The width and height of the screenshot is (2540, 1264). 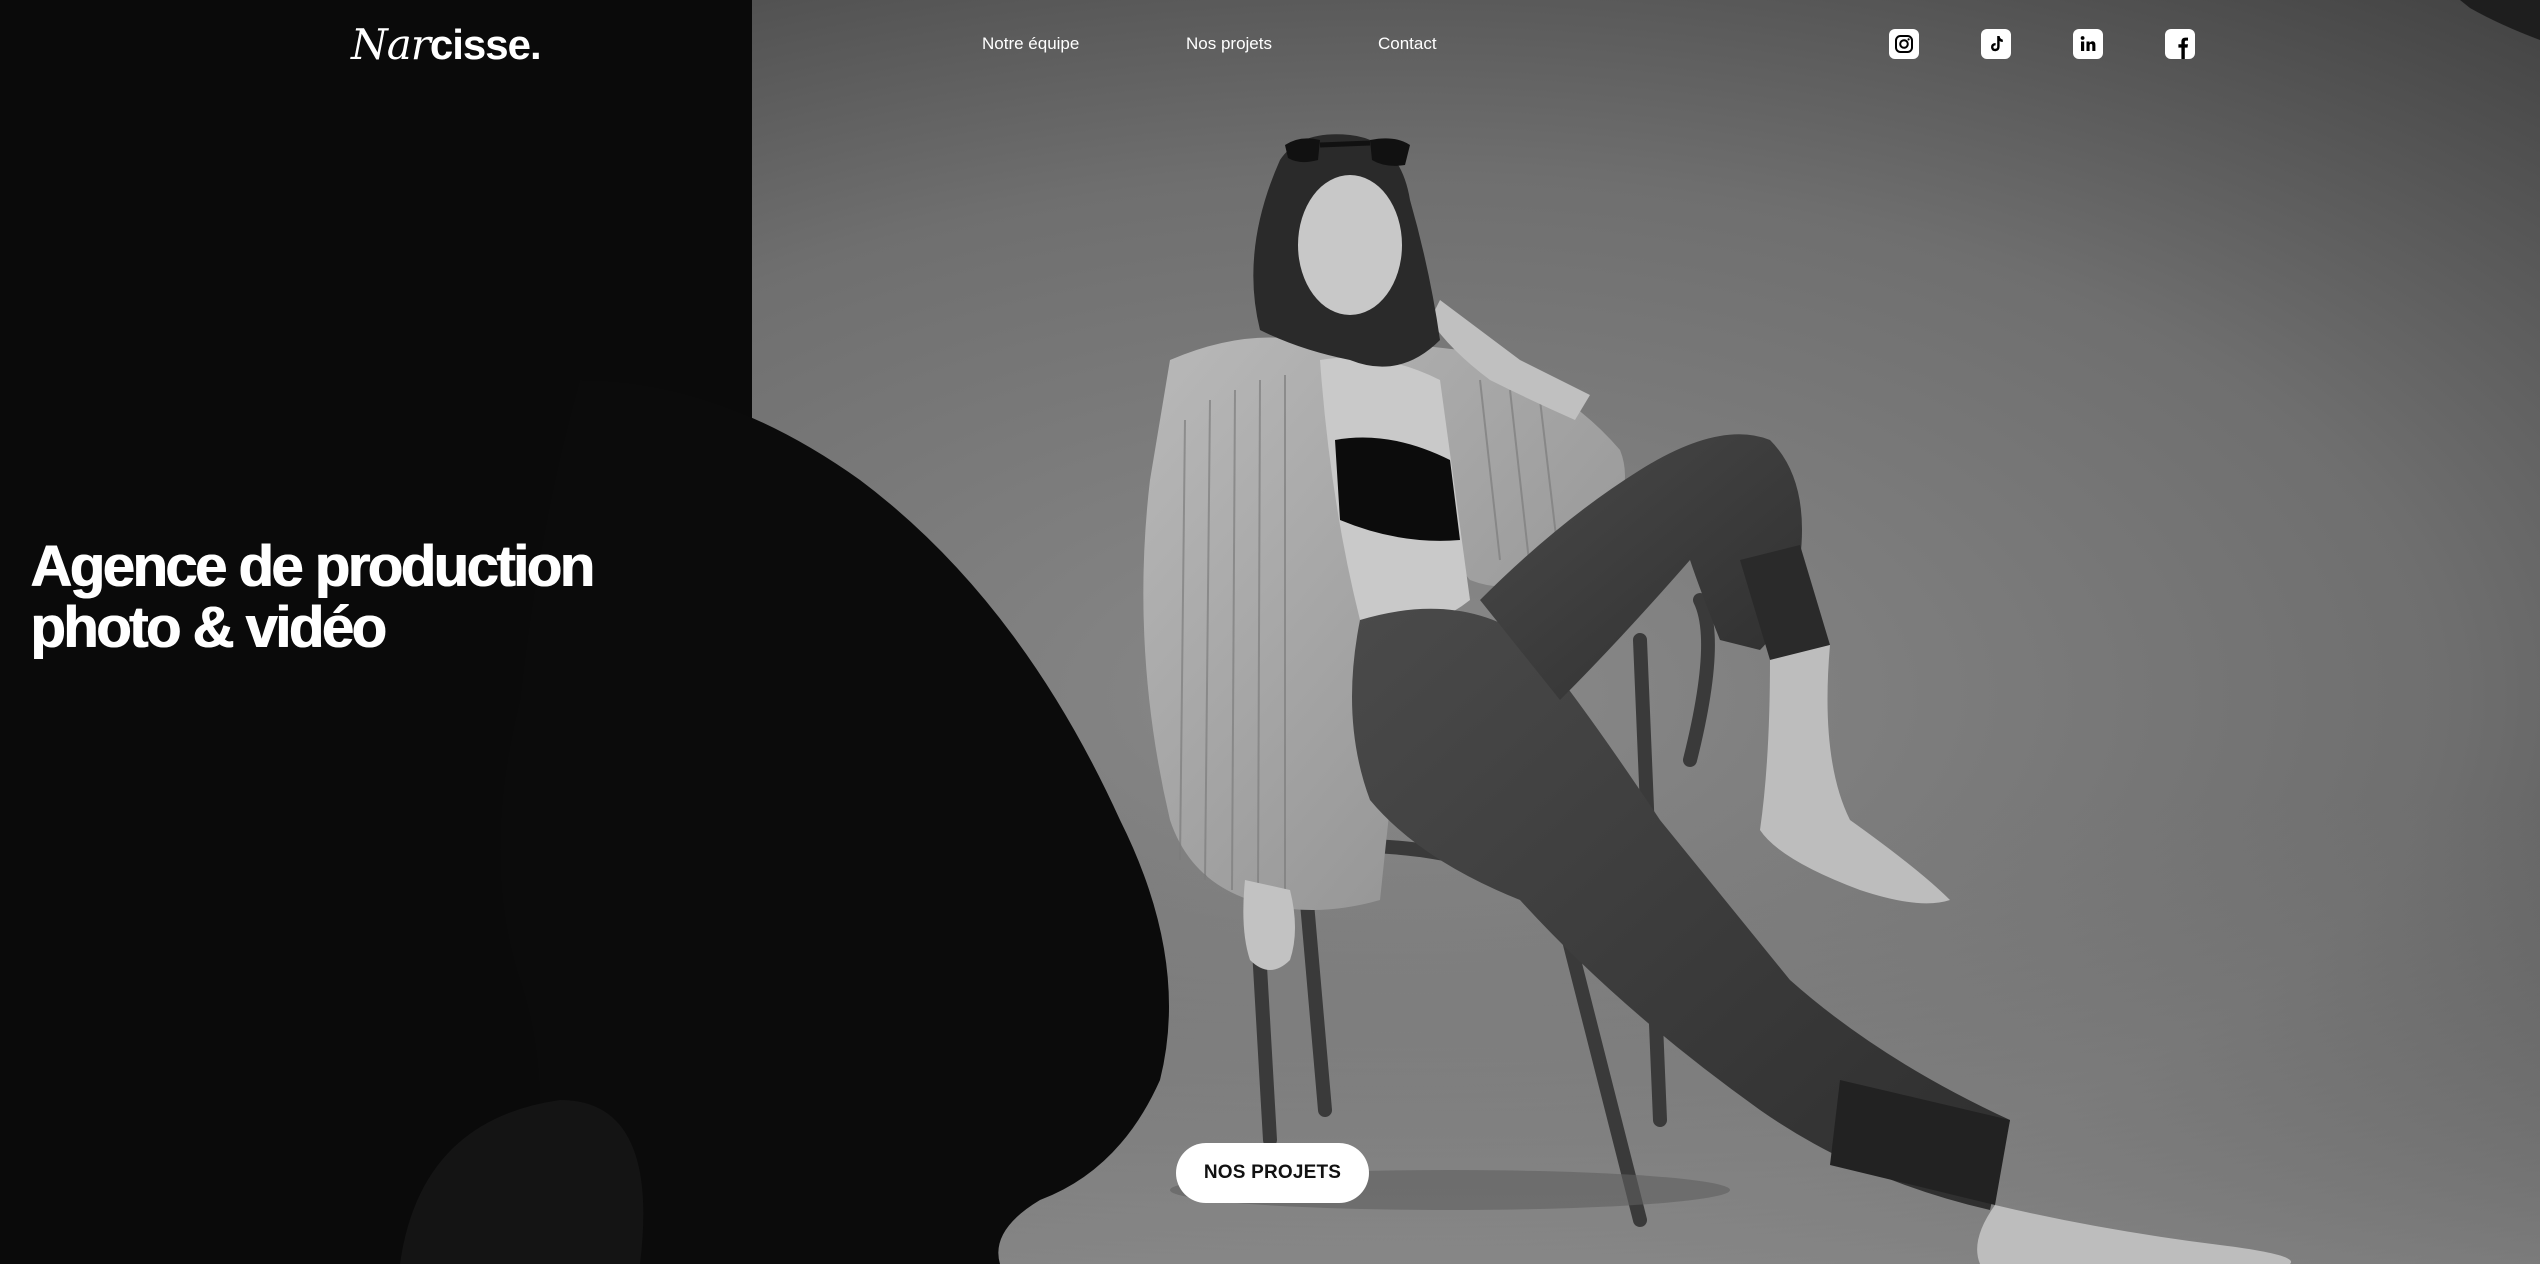 What do you see at coordinates (1407, 44) in the screenshot?
I see `nav-link-contact: Contact` at bounding box center [1407, 44].